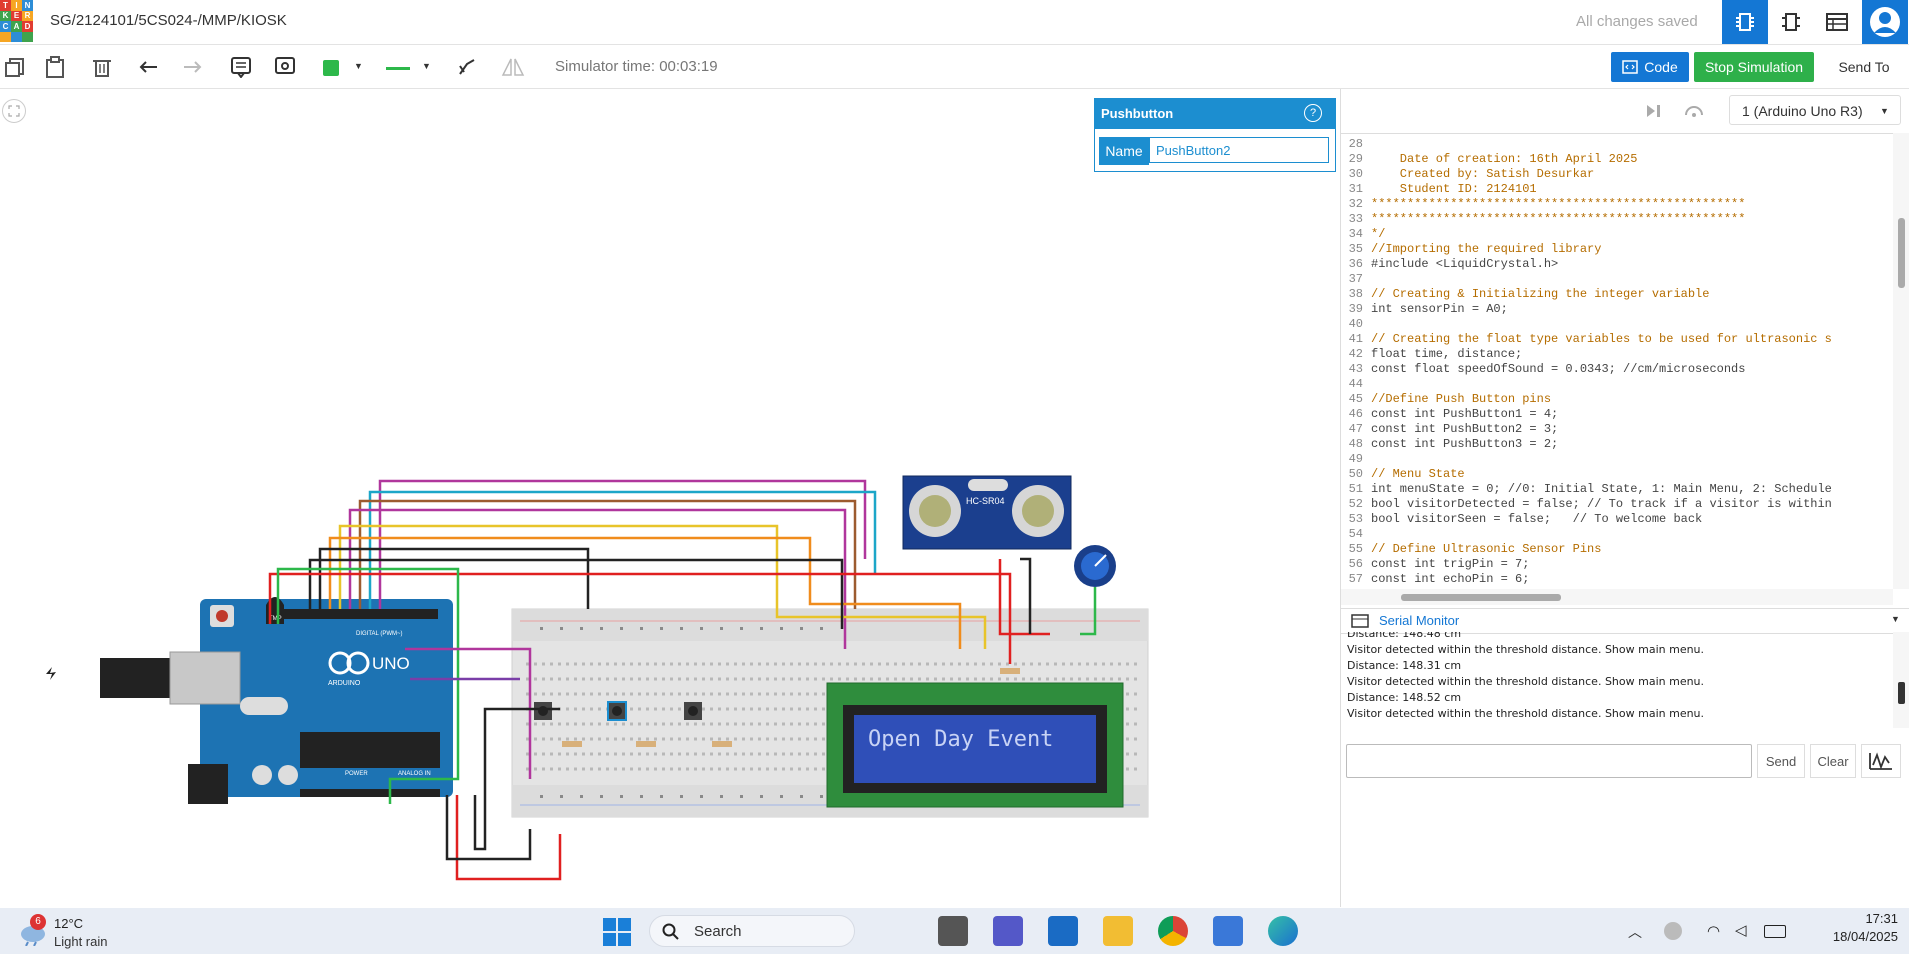  What do you see at coordinates (1173, 931) in the screenshot?
I see `chrome-icon` at bounding box center [1173, 931].